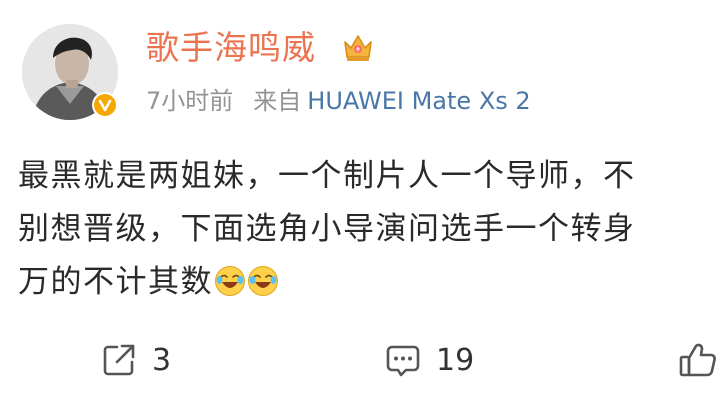 The image size is (720, 405). Describe the element at coordinates (455, 360) in the screenshot. I see `comment-count: 19` at that location.